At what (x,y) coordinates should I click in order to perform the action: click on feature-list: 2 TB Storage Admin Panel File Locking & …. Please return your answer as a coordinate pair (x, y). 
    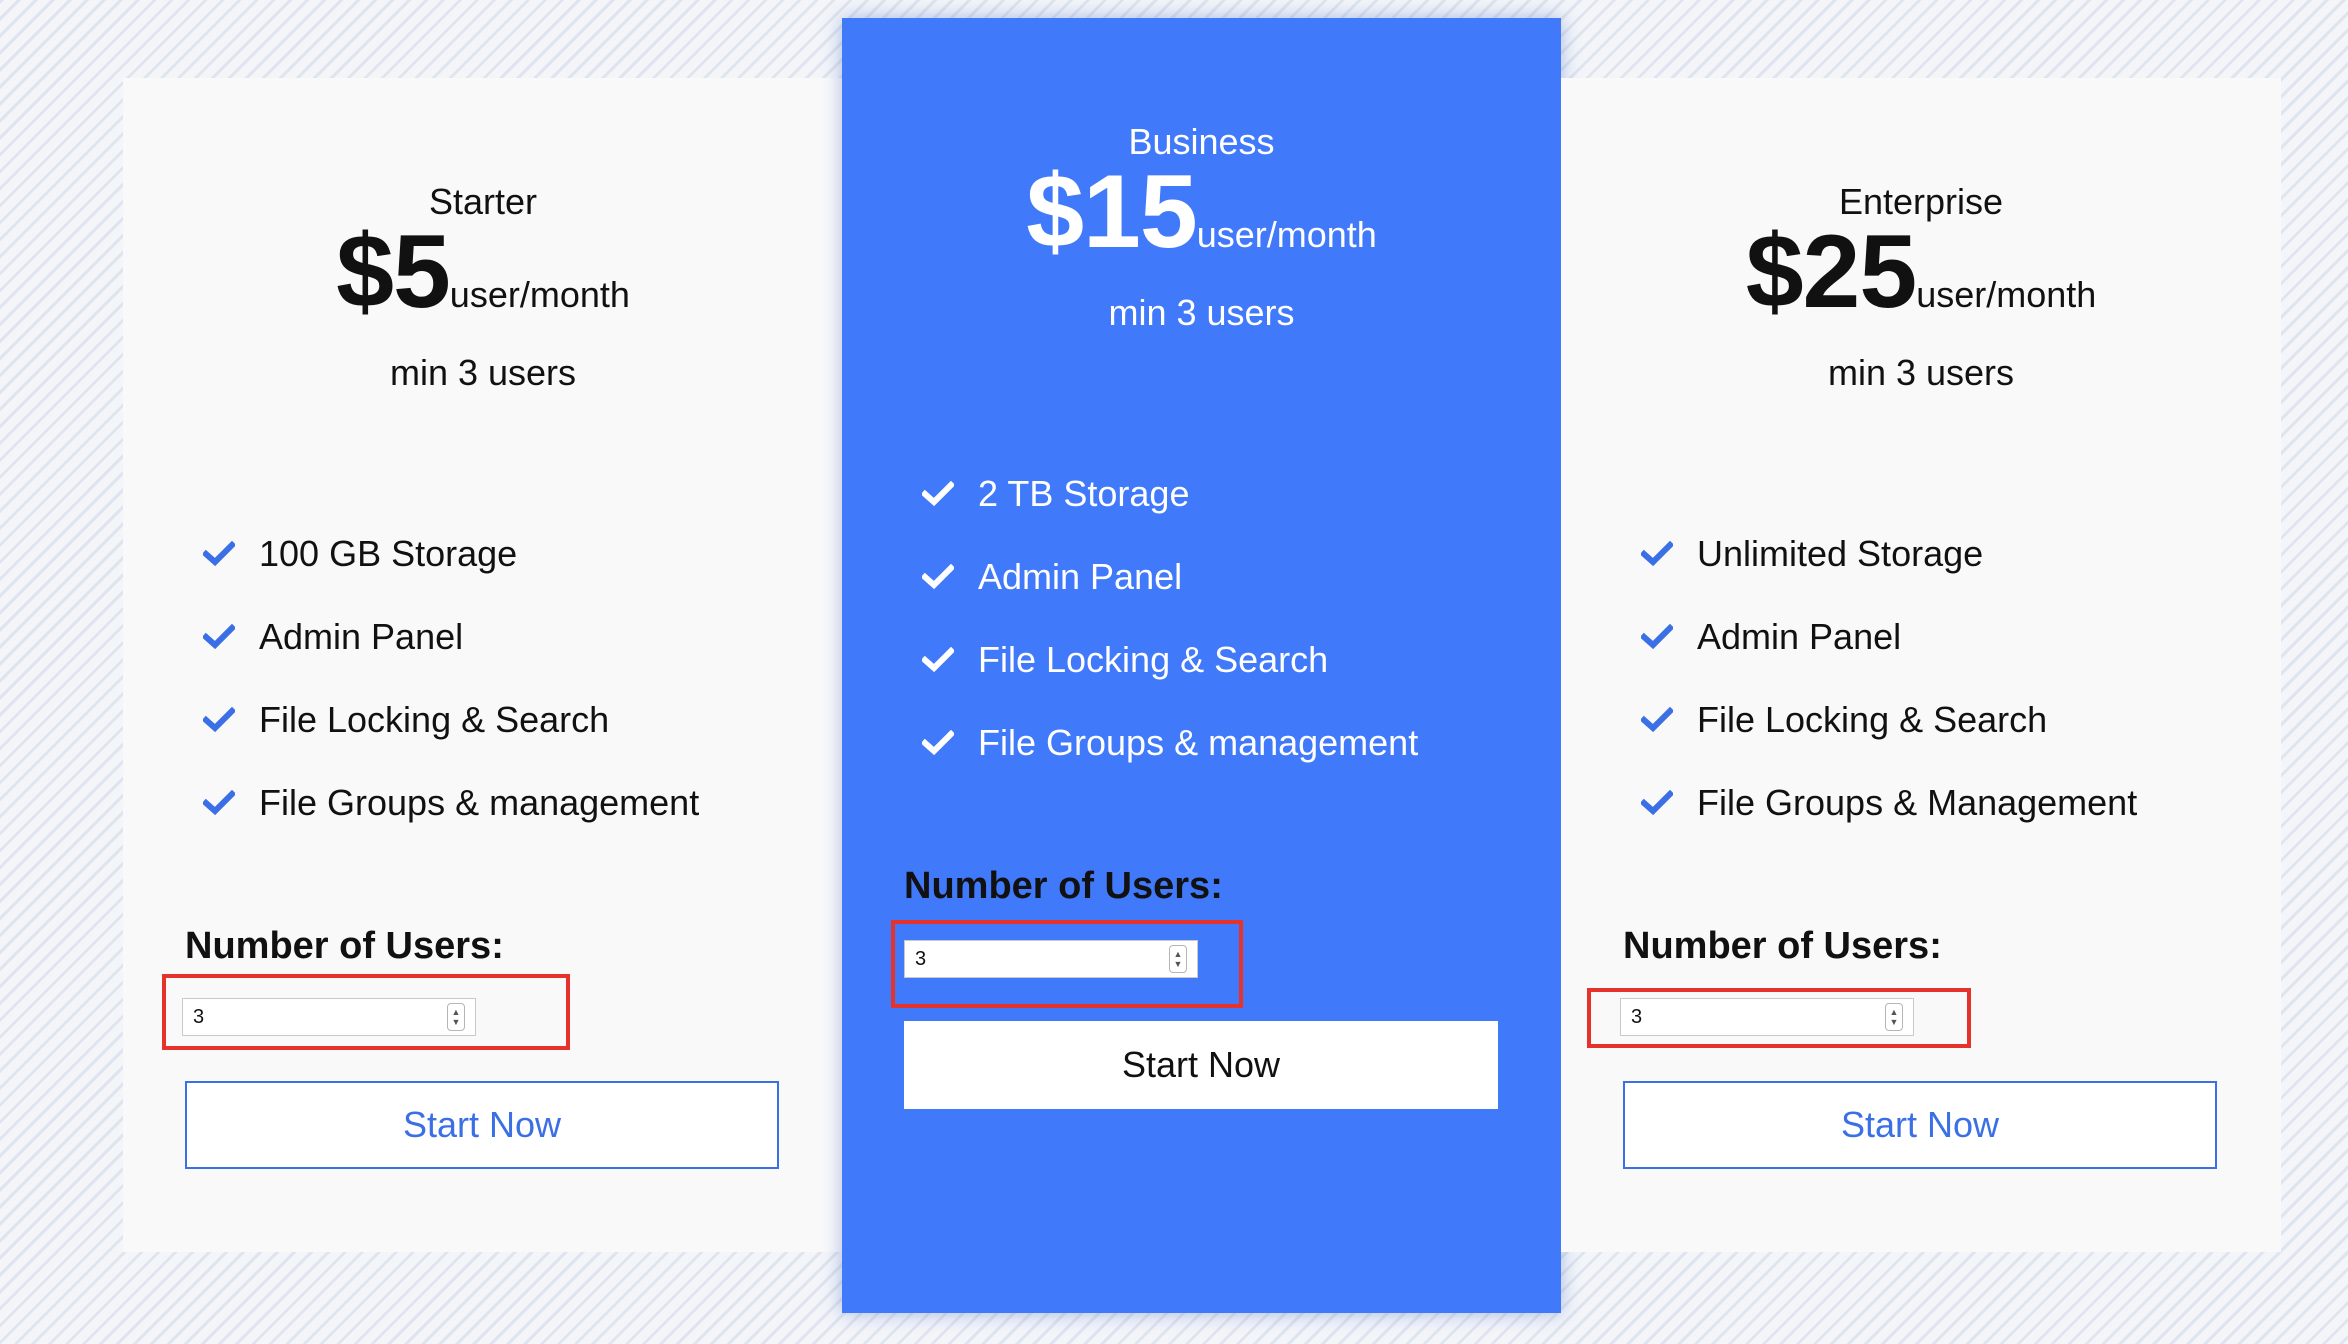
    Looking at the image, I should click on (1170, 618).